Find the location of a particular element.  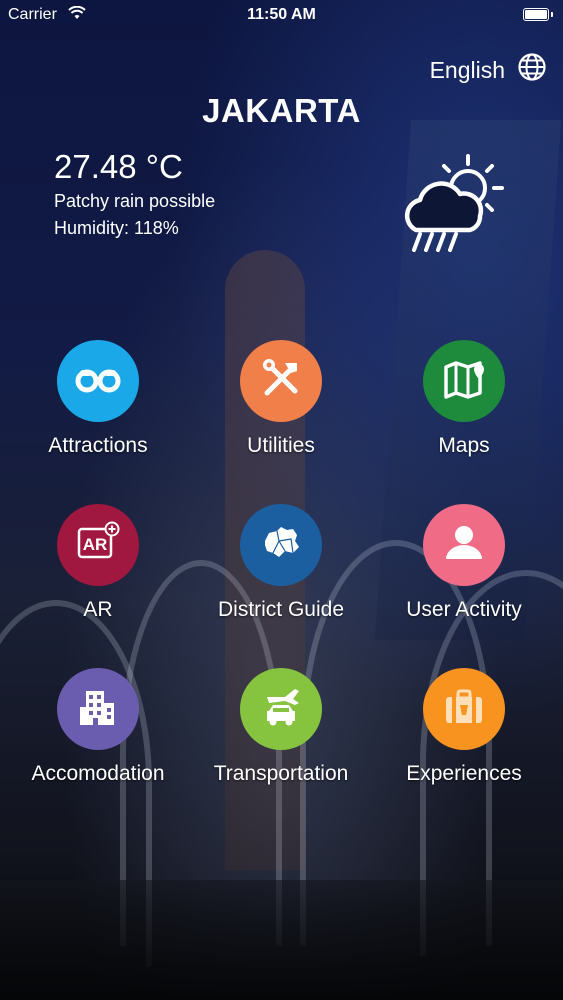

accomodation-circle is located at coordinates (98, 709).